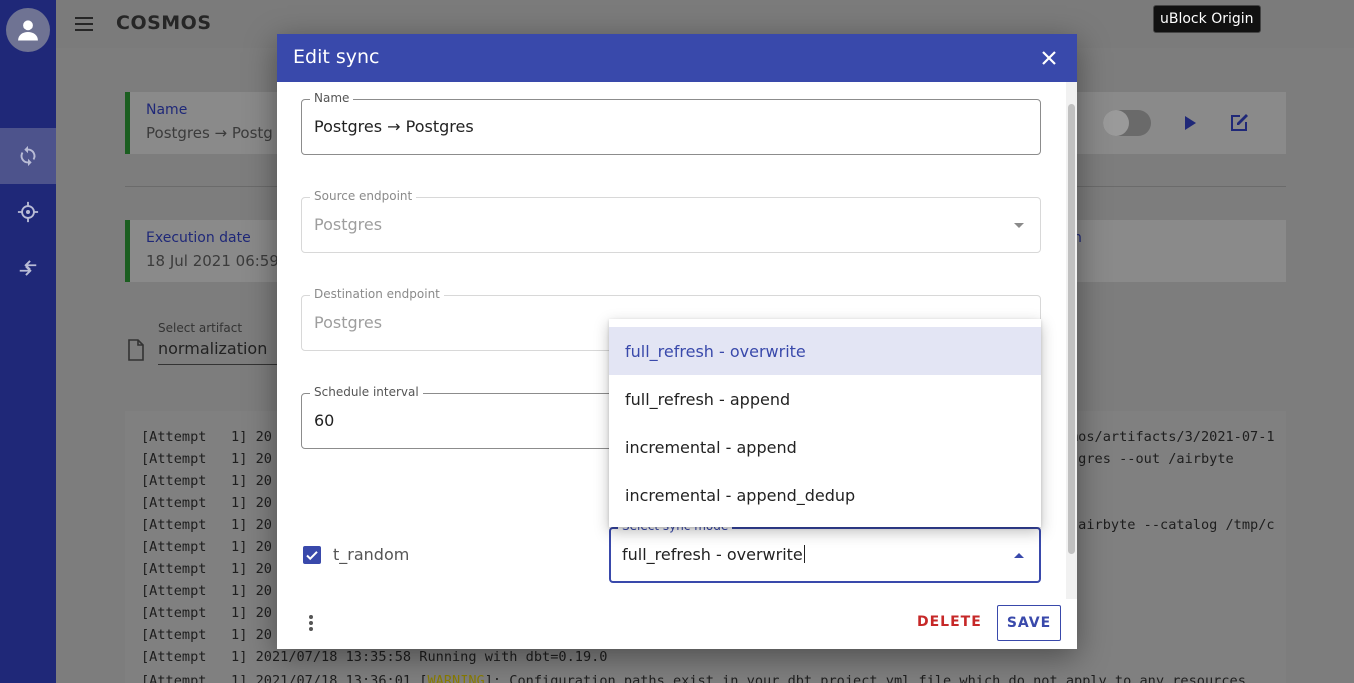 The width and height of the screenshot is (1354, 683). What do you see at coordinates (708, 437) in the screenshot?
I see `log-line: [Attempt 1] 20 mos/artifacts/3/2021-07-1` at bounding box center [708, 437].